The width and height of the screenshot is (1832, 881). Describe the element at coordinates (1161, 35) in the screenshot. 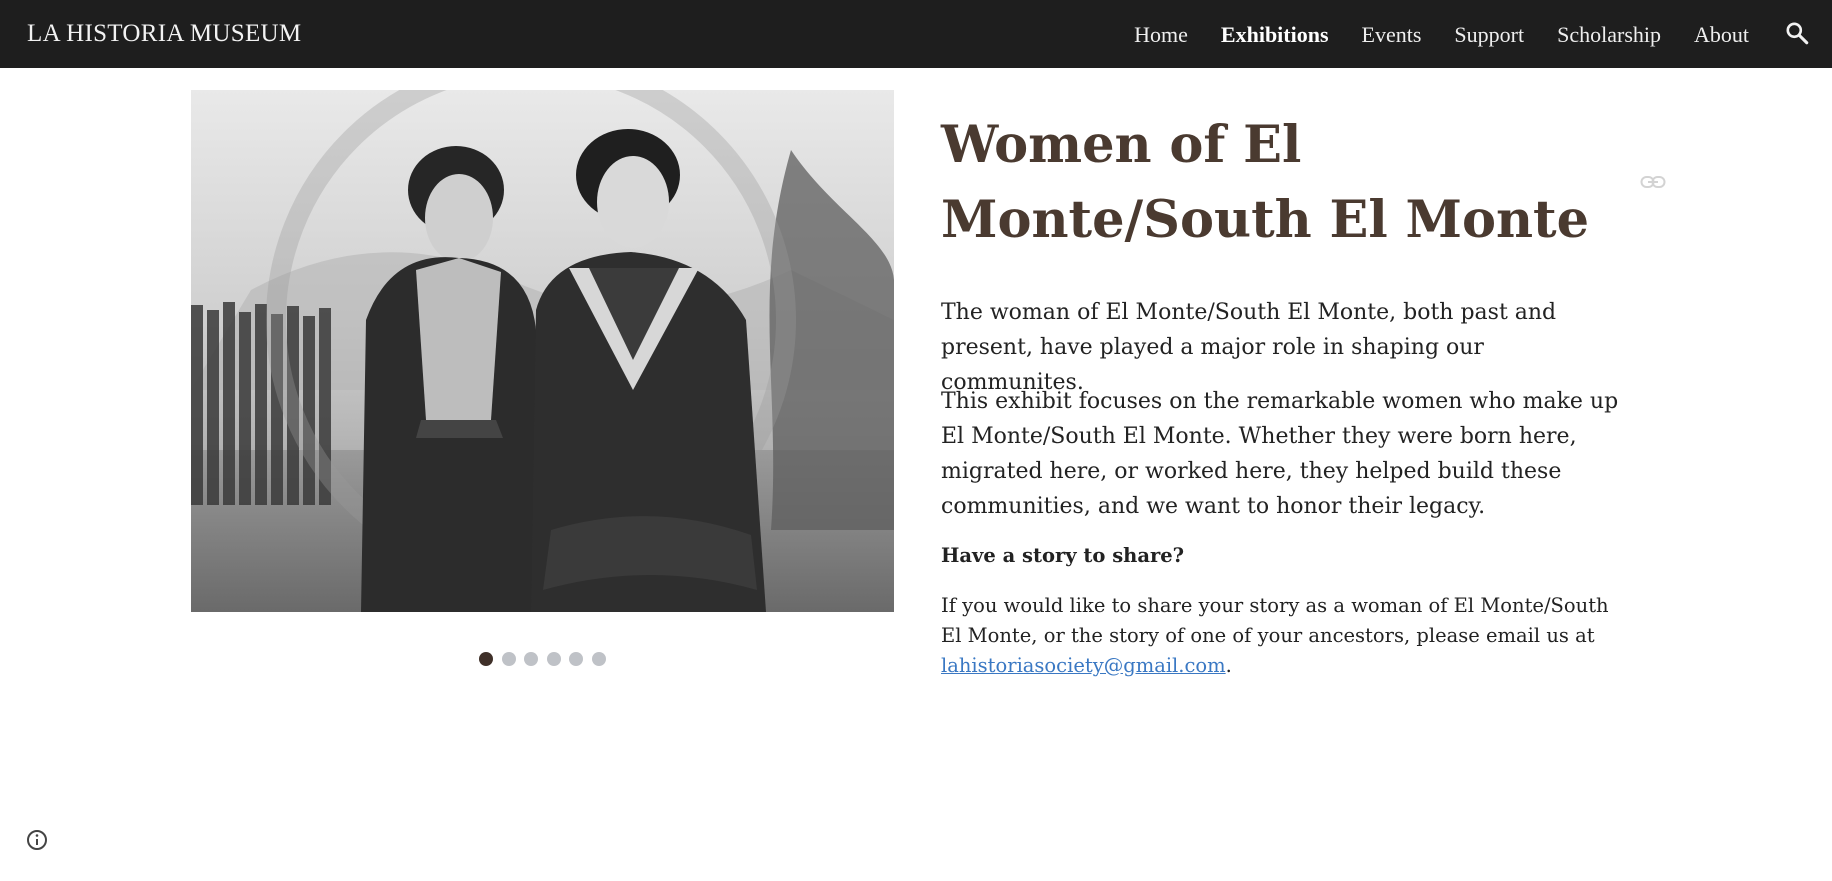

I see `nav-item-home: Home` at that location.